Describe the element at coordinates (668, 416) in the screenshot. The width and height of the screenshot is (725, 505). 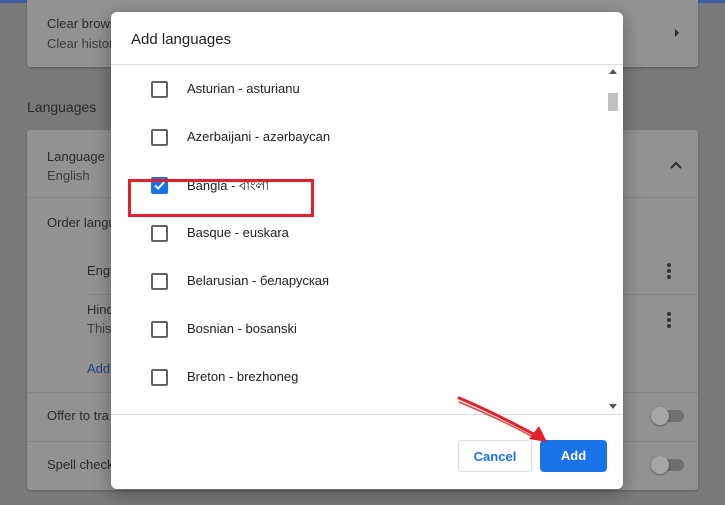
I see `offer-translate-toggle` at that location.